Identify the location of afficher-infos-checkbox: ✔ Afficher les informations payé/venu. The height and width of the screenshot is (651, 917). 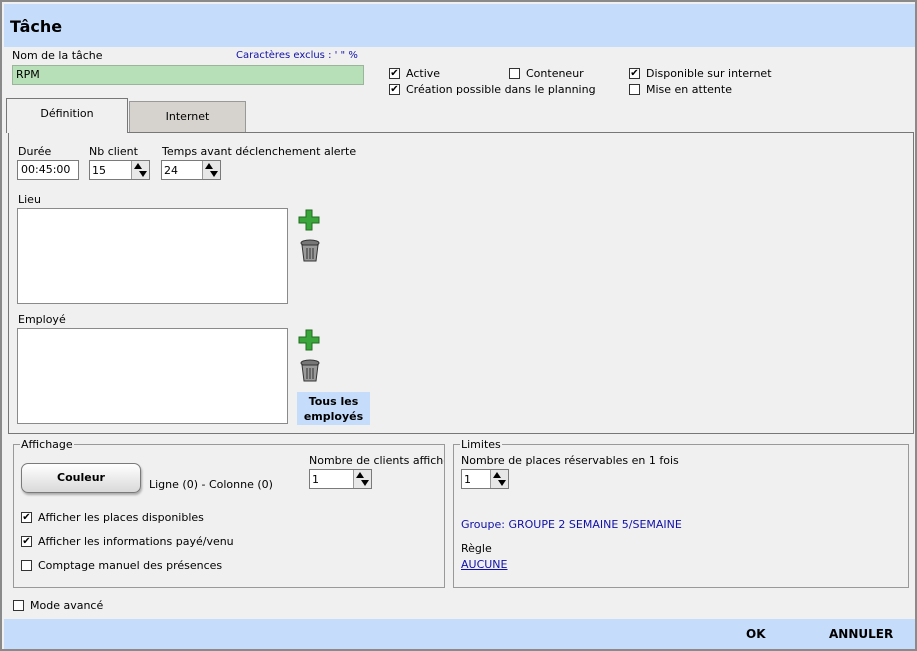
(127, 541).